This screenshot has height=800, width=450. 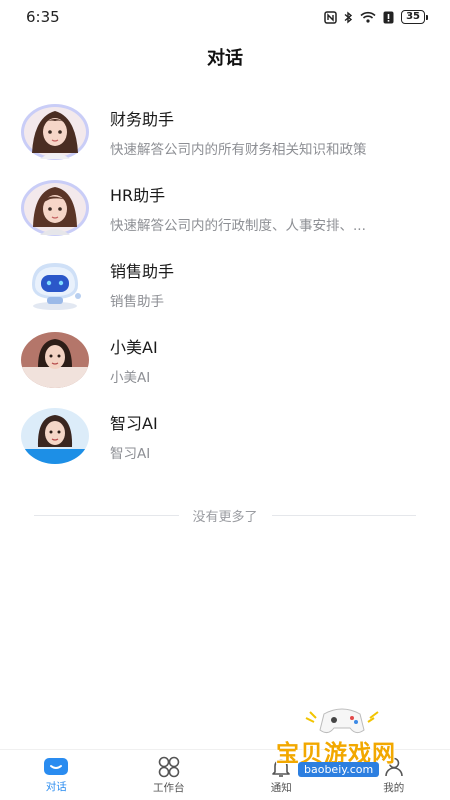 What do you see at coordinates (238, 150) in the screenshot?
I see `chat-desc: 快速解答公司内的所有财务相关知识和政策` at bounding box center [238, 150].